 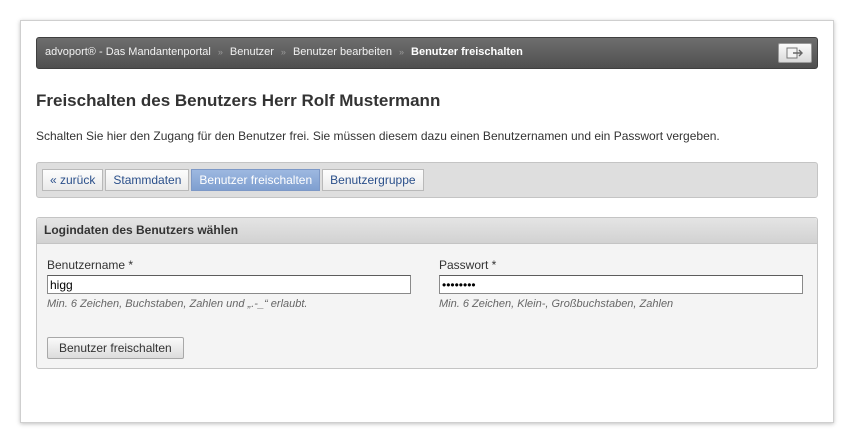 What do you see at coordinates (468, 265) in the screenshot?
I see `password-label: Passwort *` at bounding box center [468, 265].